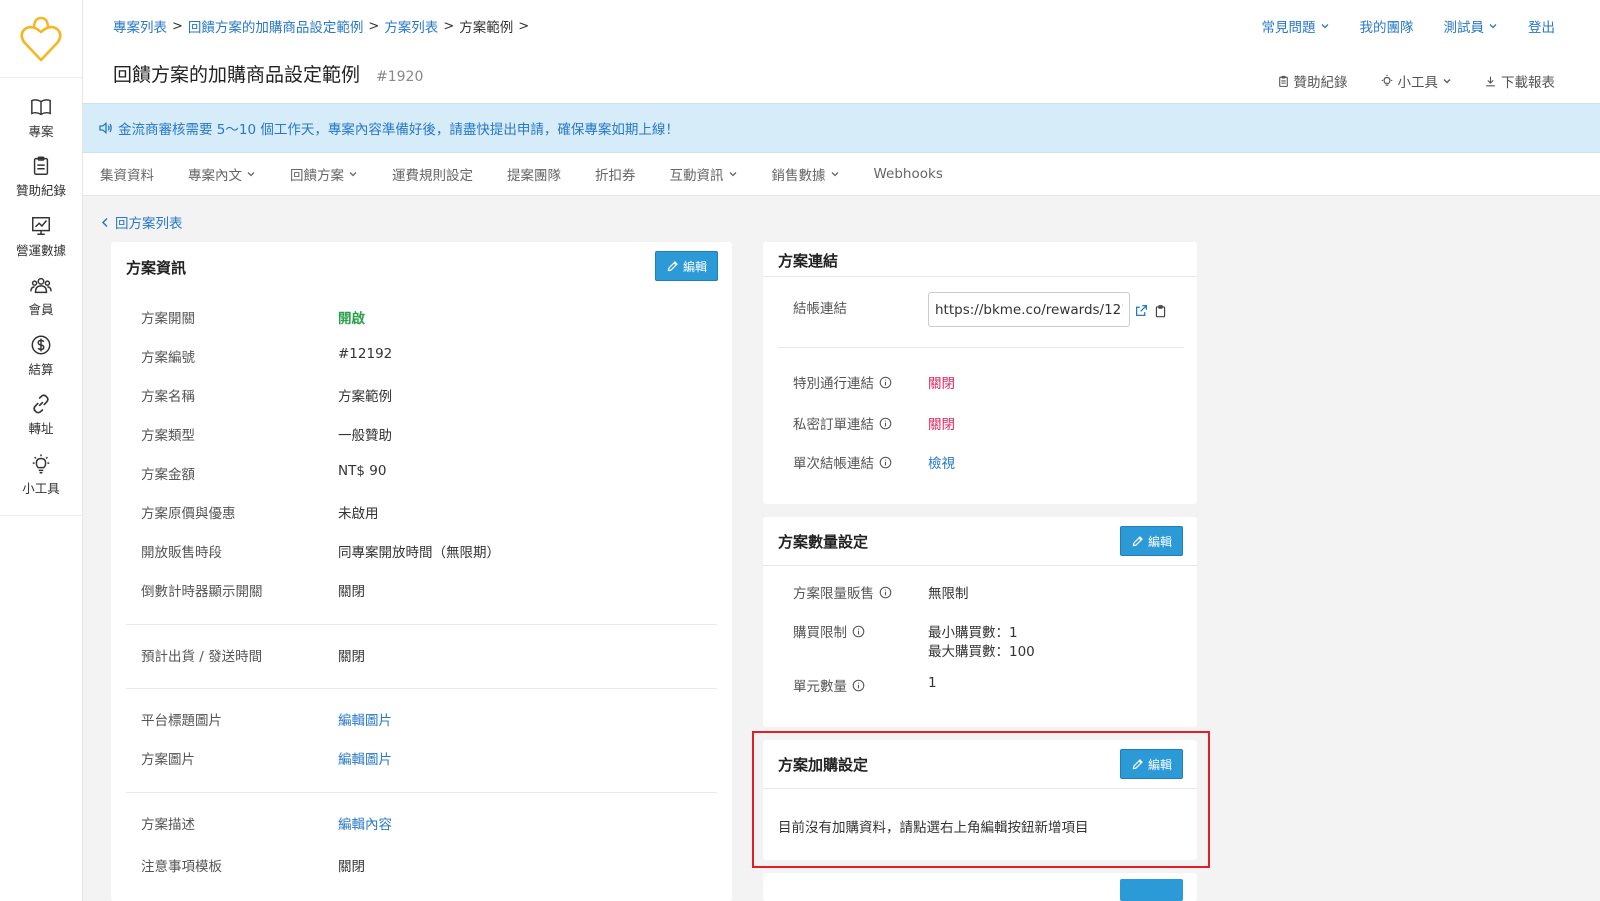 The width and height of the screenshot is (1600, 901). I want to click on download-label: 下載報表, so click(1528, 83).